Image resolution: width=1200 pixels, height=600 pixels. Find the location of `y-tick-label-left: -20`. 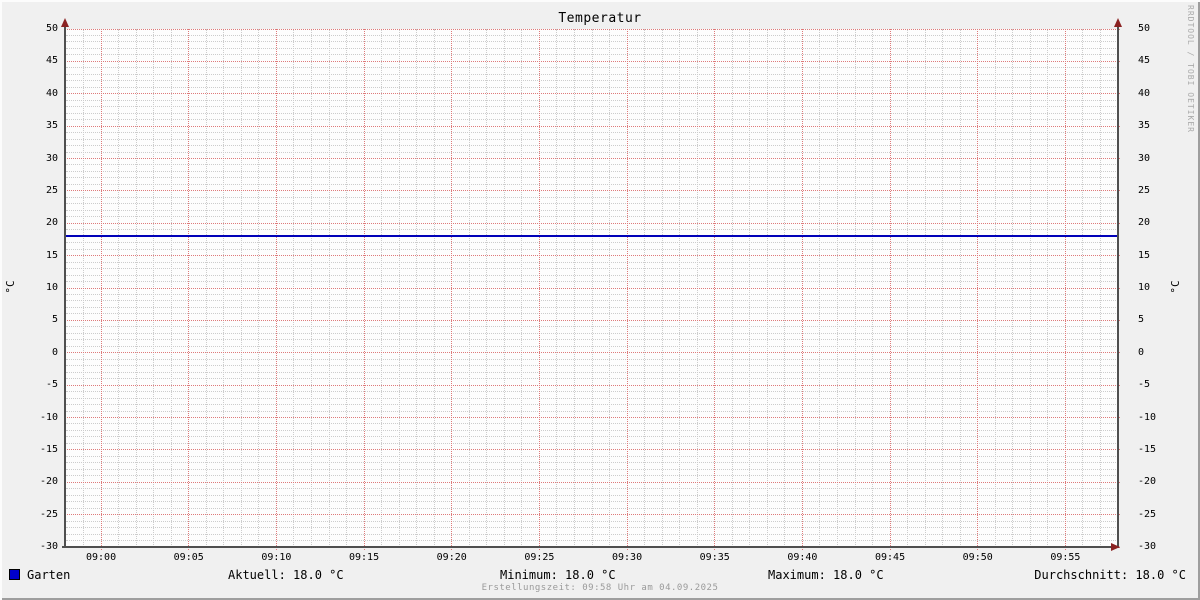

y-tick-label-left: -20 is located at coordinates (48, 482).